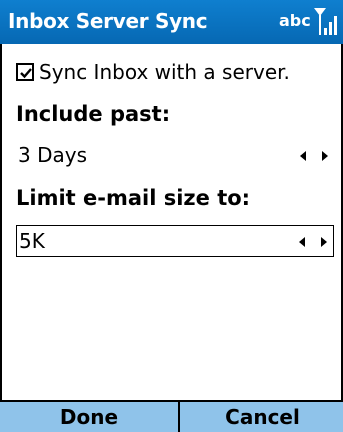 The image size is (343, 432). Describe the element at coordinates (325, 21) in the screenshot. I see `signal-strength-icon` at that location.